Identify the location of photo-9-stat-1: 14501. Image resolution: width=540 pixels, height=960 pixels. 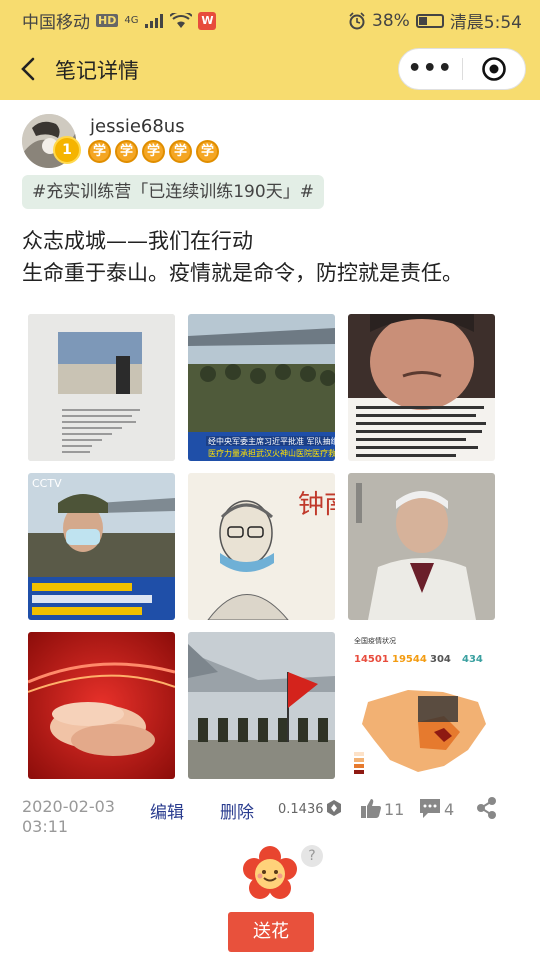
(371, 659).